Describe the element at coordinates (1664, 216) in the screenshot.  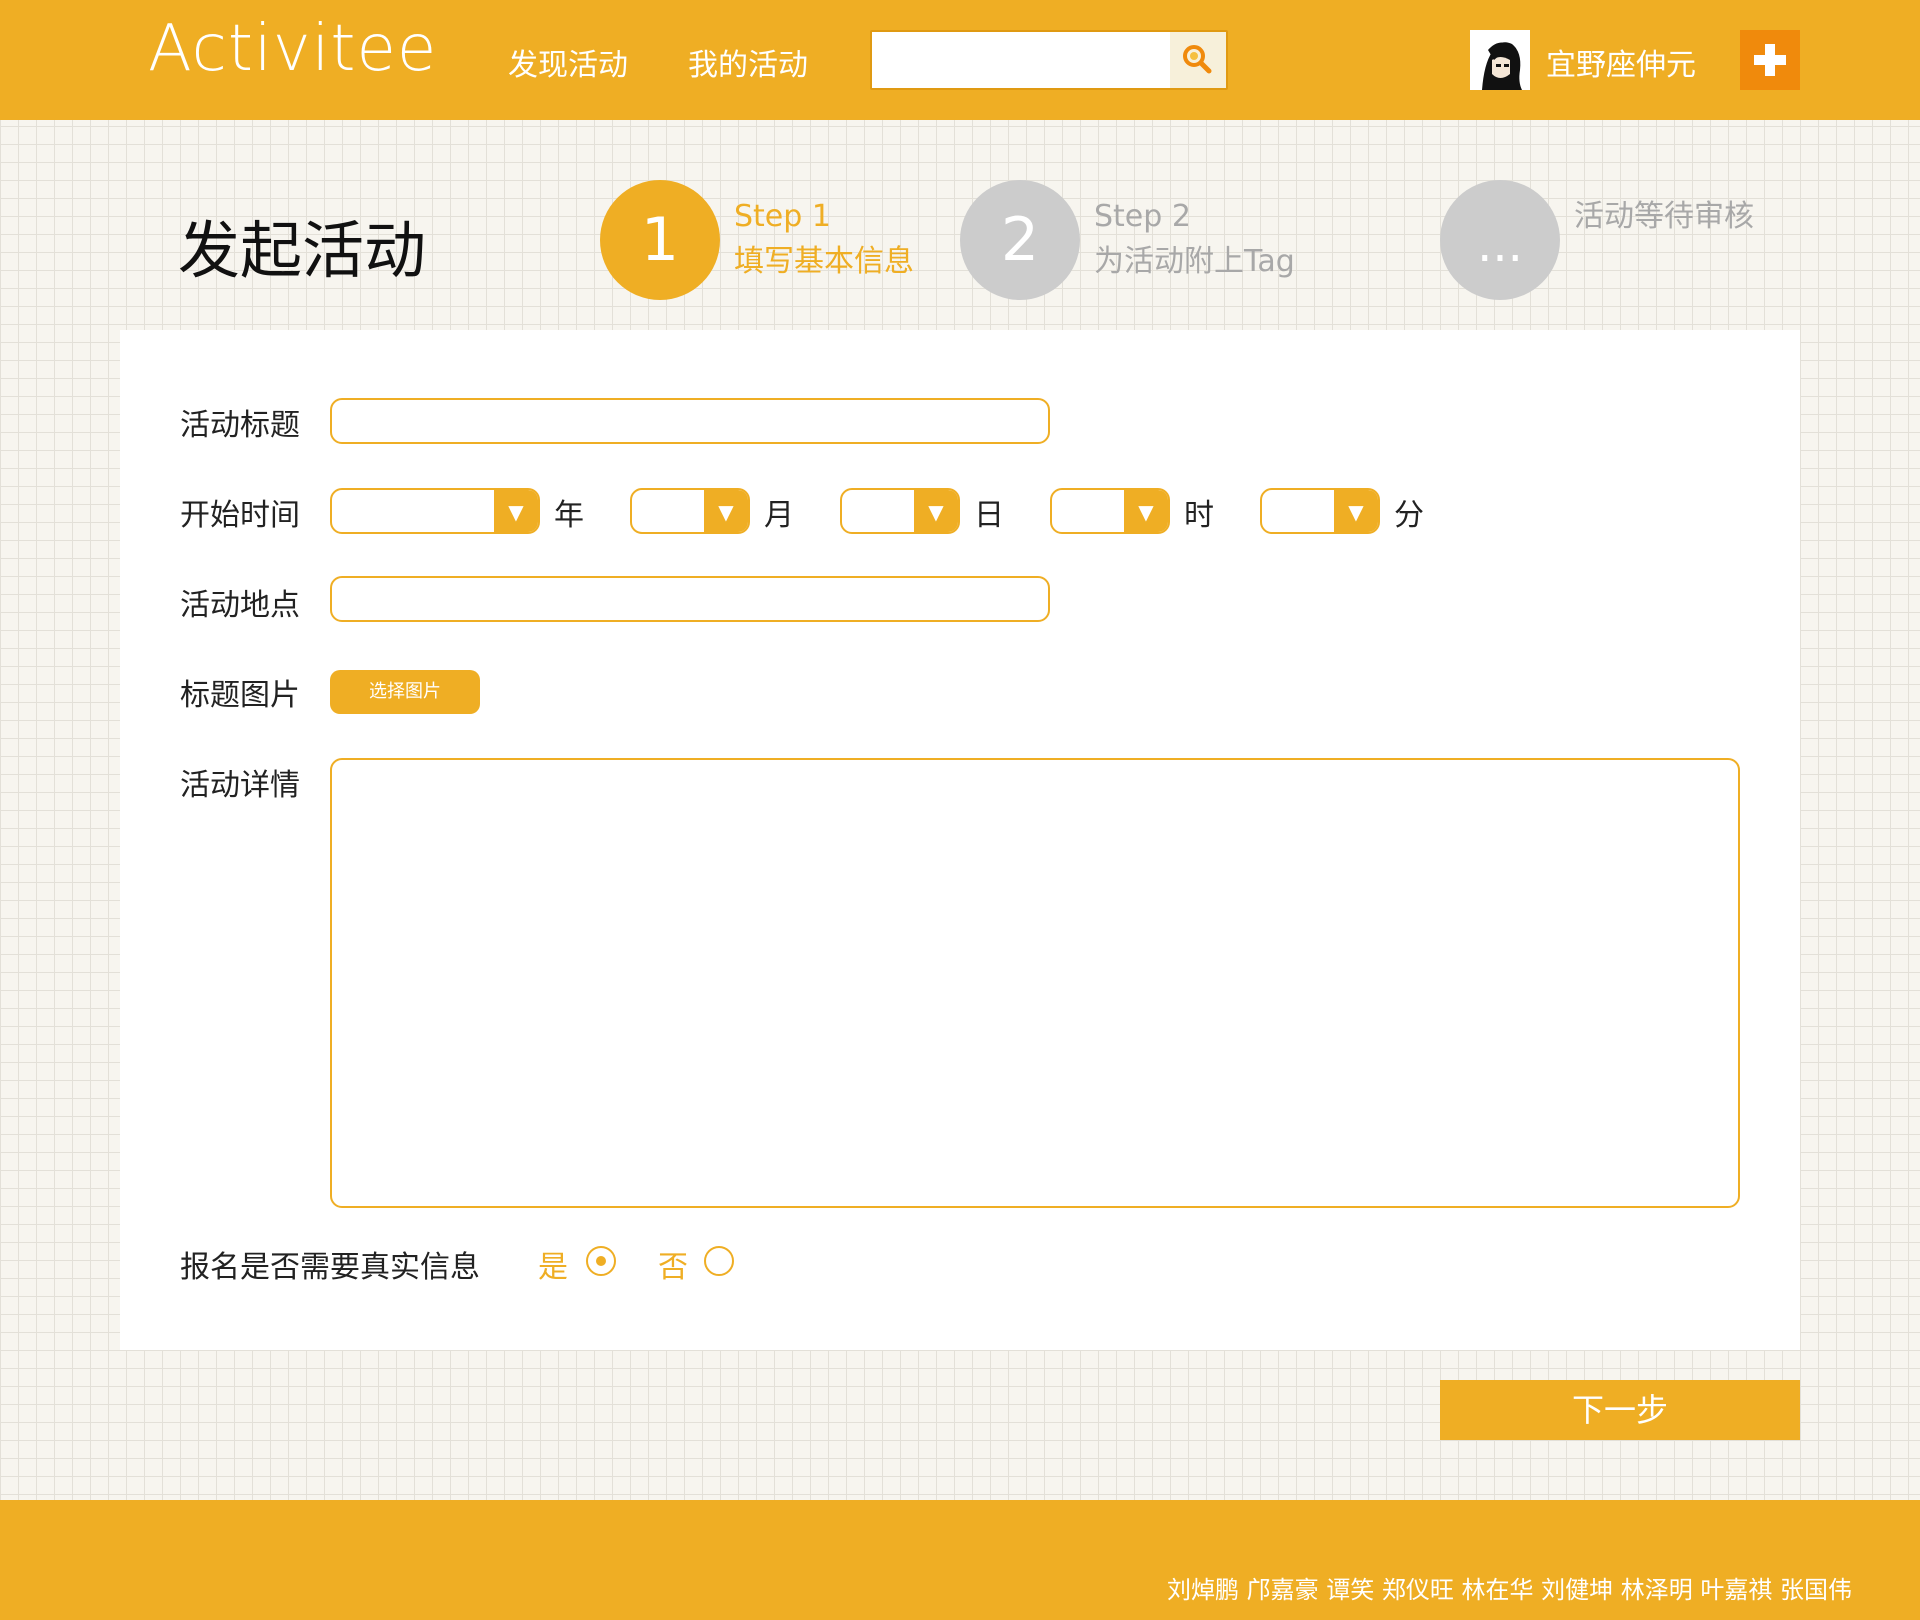
I see `step-3-title: 活动等待审核` at that location.